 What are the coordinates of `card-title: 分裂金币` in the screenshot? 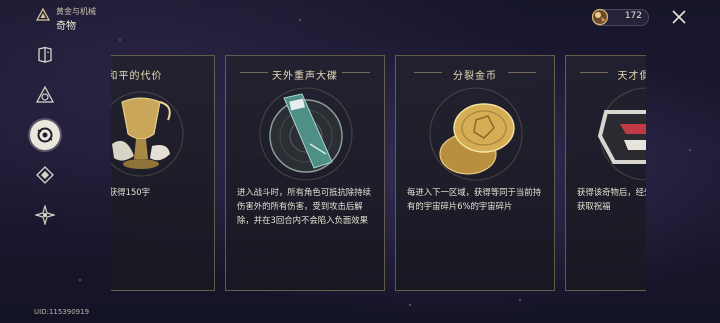 It's located at (475, 76).